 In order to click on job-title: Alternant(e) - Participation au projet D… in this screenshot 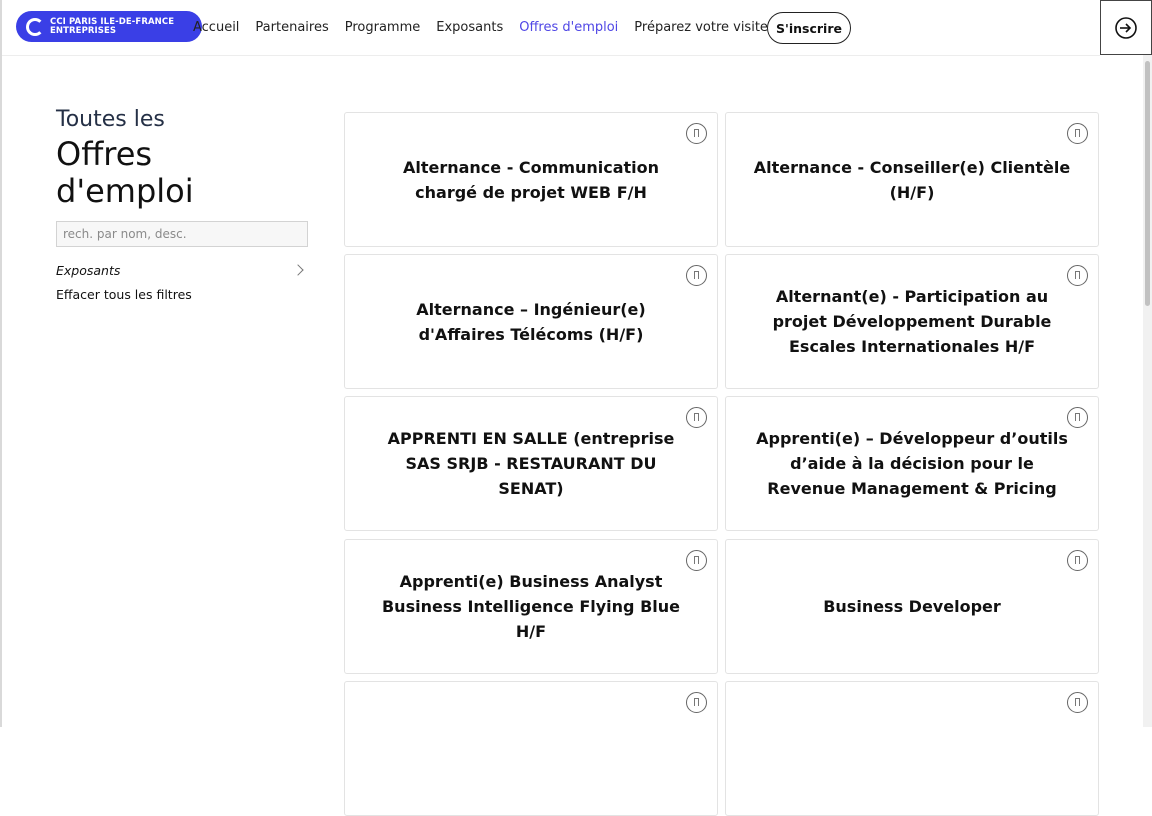, I will do `click(912, 321)`.